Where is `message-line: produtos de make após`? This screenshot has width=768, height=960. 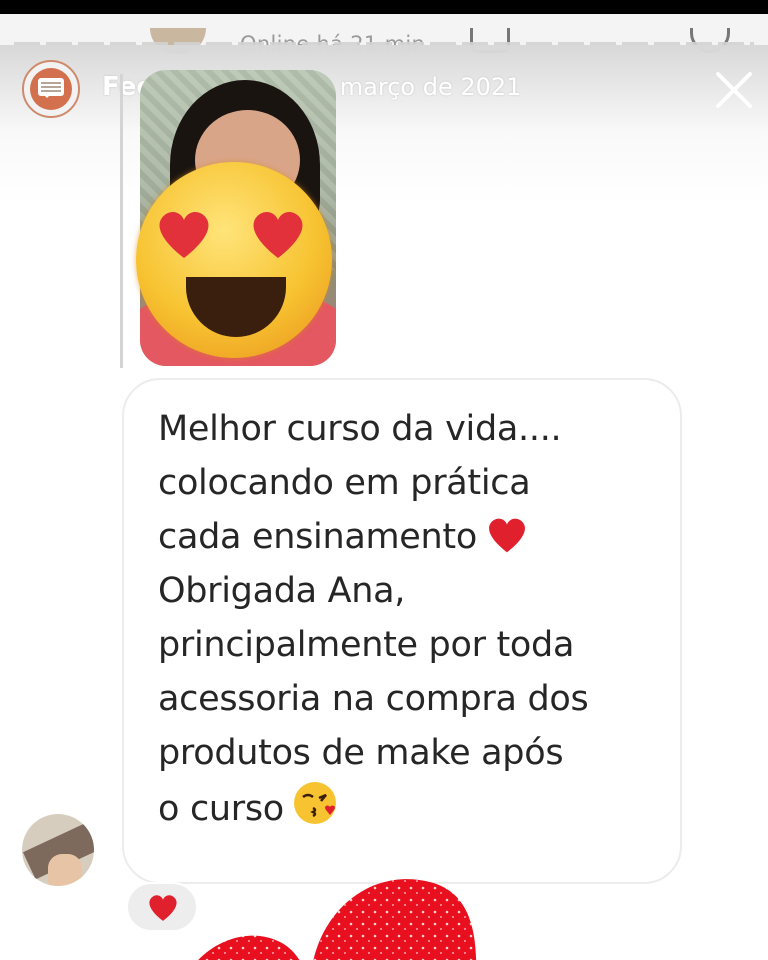
message-line: produtos de make após is located at coordinates (361, 753).